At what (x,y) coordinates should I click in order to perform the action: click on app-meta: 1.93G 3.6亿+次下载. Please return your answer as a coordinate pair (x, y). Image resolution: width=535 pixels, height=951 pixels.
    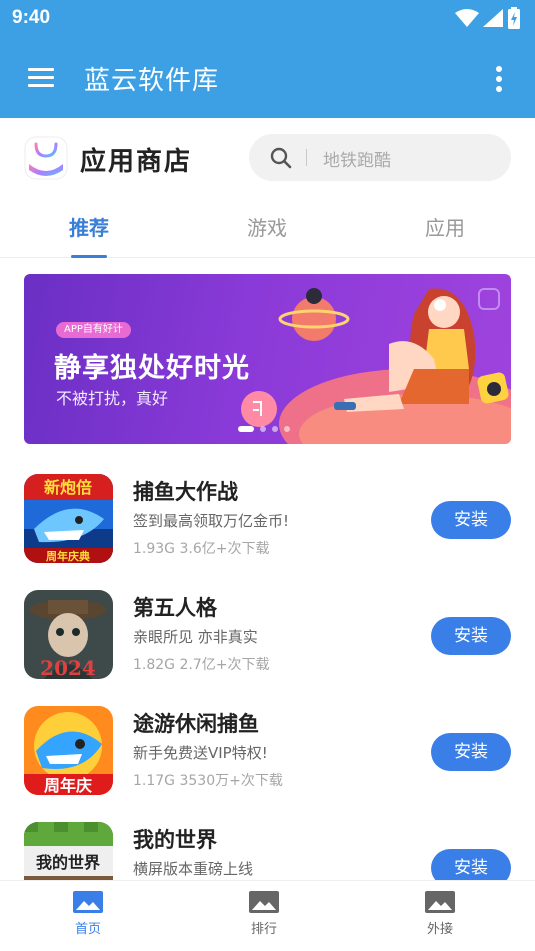
    Looking at the image, I should click on (201, 548).